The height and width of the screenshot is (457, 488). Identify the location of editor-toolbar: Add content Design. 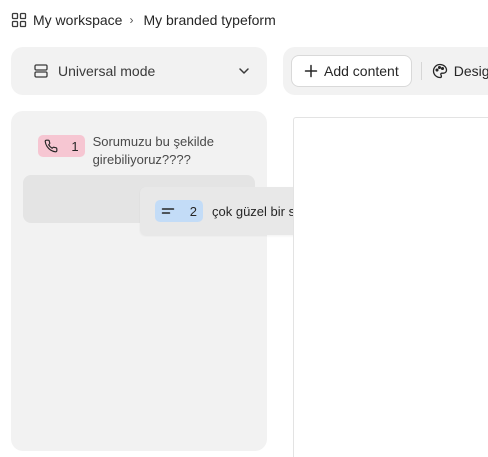
(385, 71).